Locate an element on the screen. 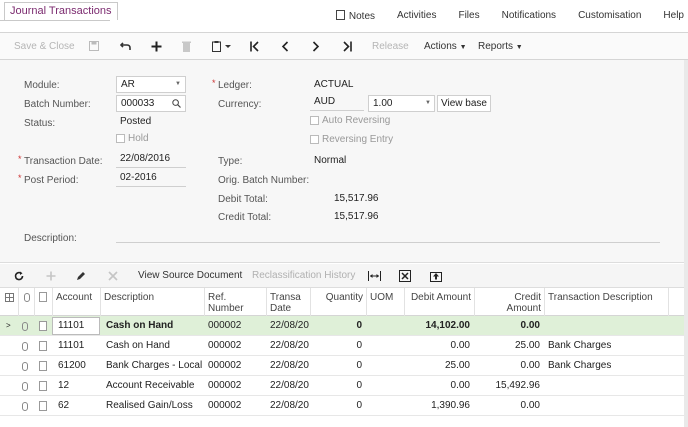  credit-amount-cell: 25.00 is located at coordinates (507, 346).